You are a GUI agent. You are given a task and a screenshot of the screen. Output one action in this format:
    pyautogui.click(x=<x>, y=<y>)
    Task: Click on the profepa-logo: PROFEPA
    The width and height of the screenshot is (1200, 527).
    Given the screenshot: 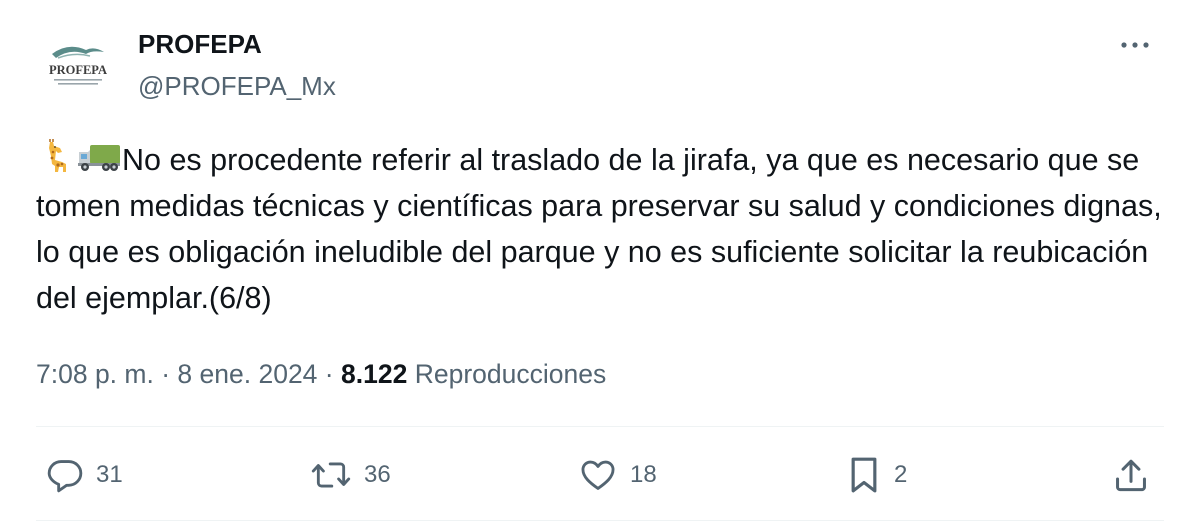 What is the action you would take?
    pyautogui.click(x=78, y=65)
    